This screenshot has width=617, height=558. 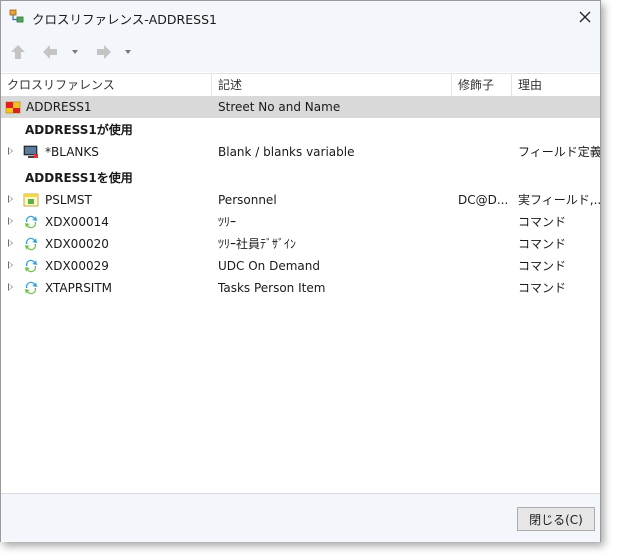 I want to click on toolbar, so click(x=300, y=52).